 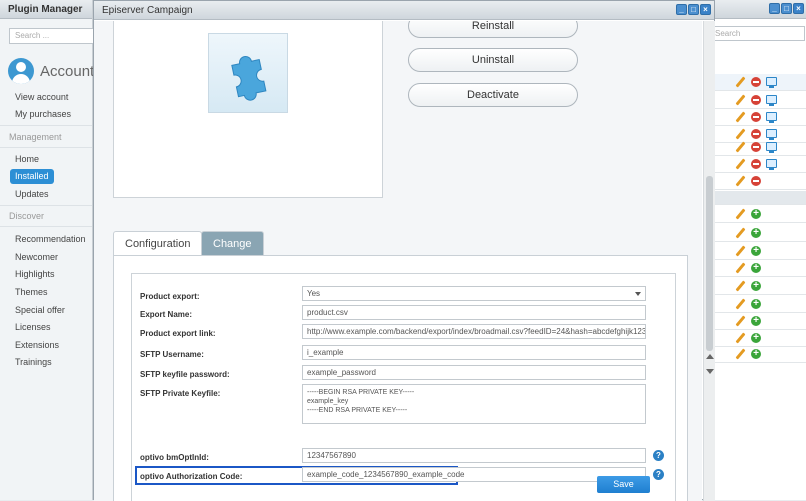 I want to click on product-export-select: Yes, so click(x=474, y=293).